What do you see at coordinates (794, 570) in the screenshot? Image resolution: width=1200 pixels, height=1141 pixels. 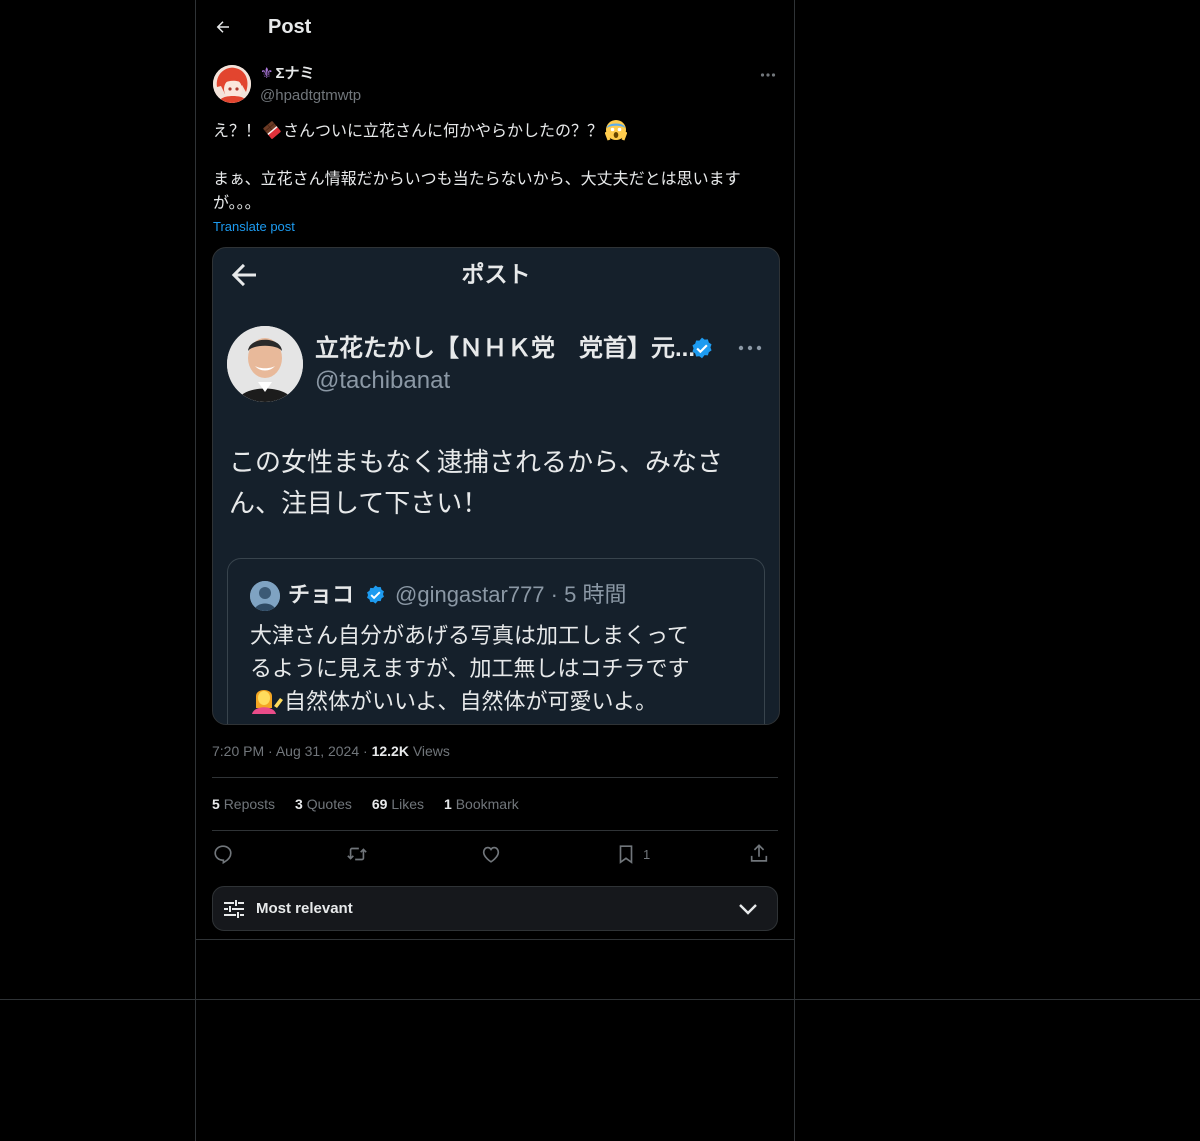 I see `column-border-right` at bounding box center [794, 570].